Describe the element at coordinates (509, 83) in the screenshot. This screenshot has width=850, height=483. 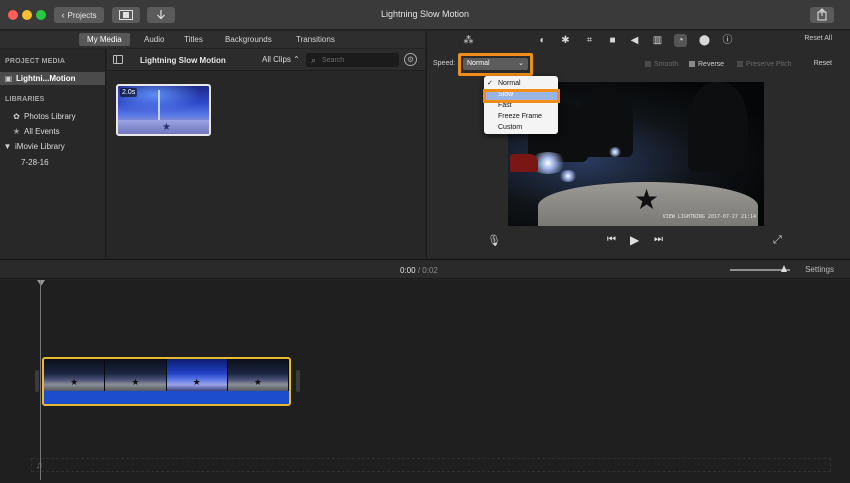
I see `menu-item-label: Normal` at that location.